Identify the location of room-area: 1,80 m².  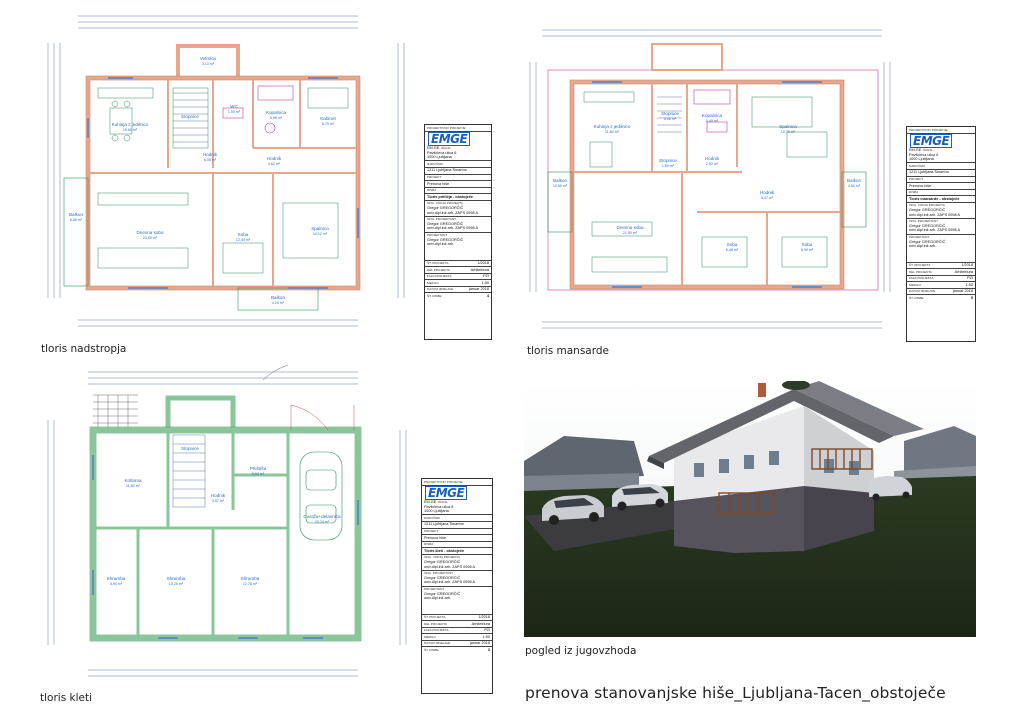
(668, 166).